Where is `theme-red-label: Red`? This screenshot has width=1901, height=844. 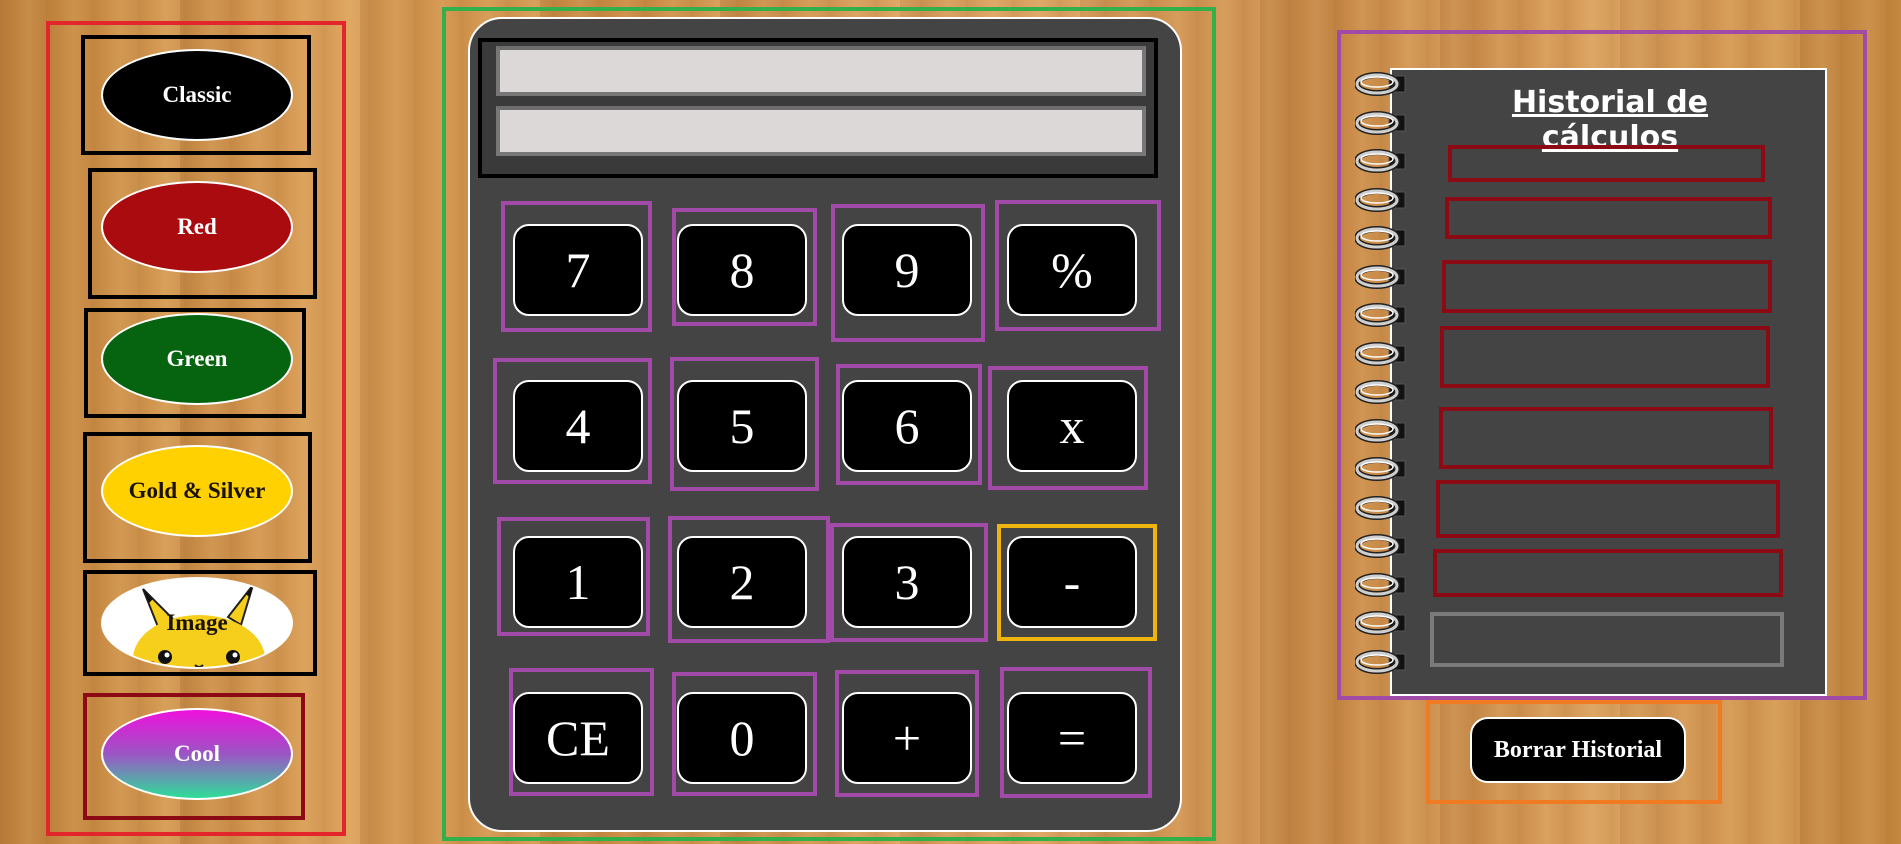
theme-red-label: Red is located at coordinates (197, 226).